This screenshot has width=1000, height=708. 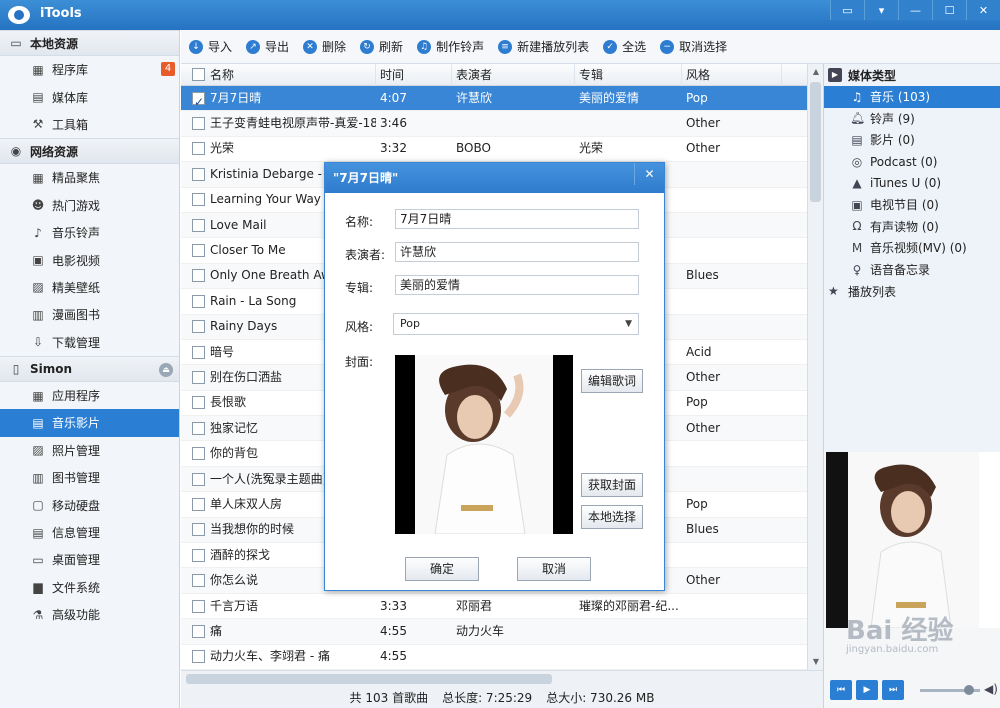 I want to click on album-field: 美丽的爱情, so click(x=517, y=285).